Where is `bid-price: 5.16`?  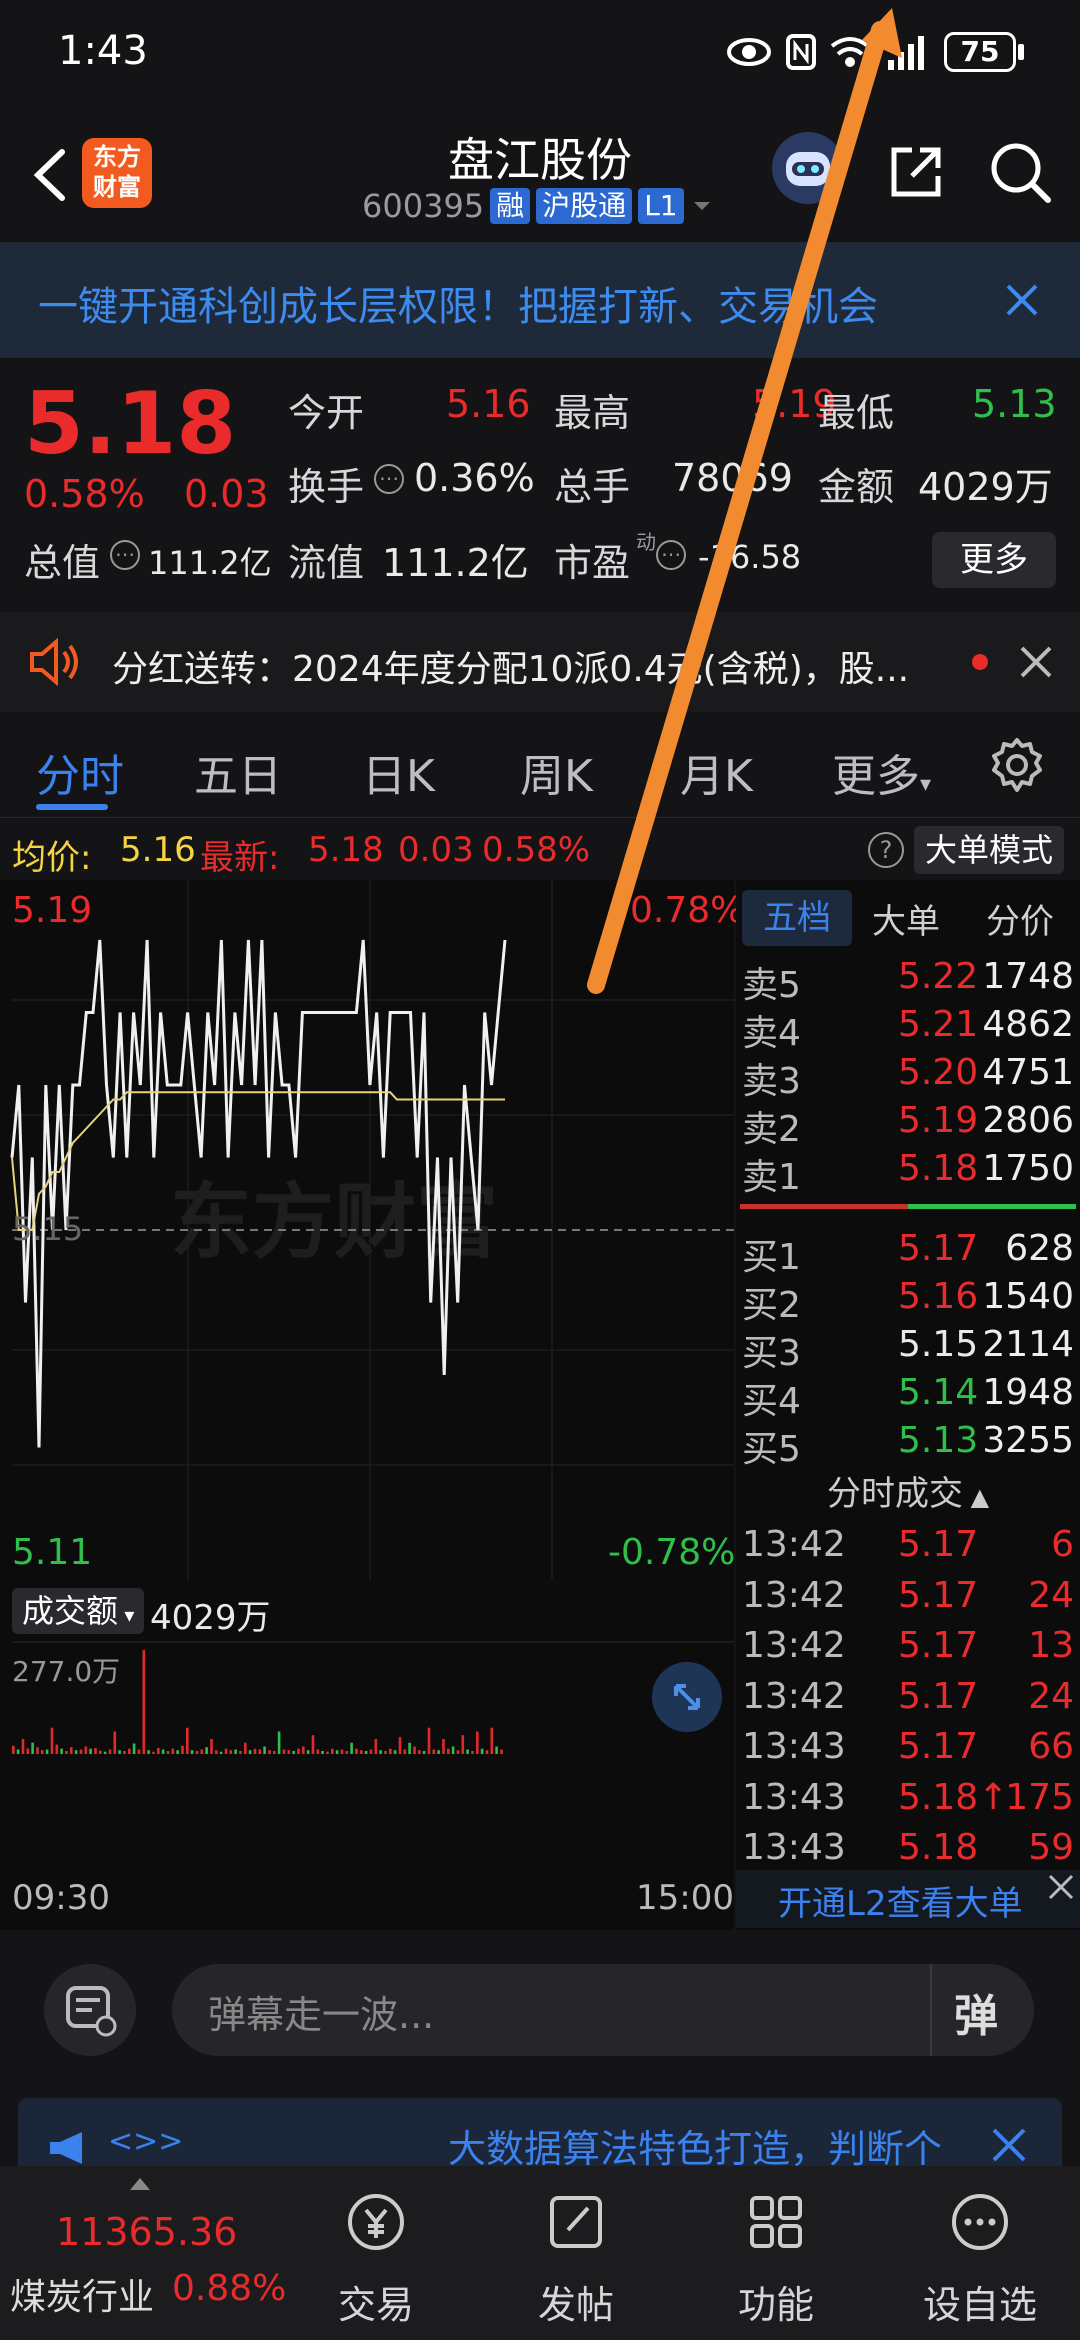
bid-price: 5.16 is located at coordinates (938, 1296).